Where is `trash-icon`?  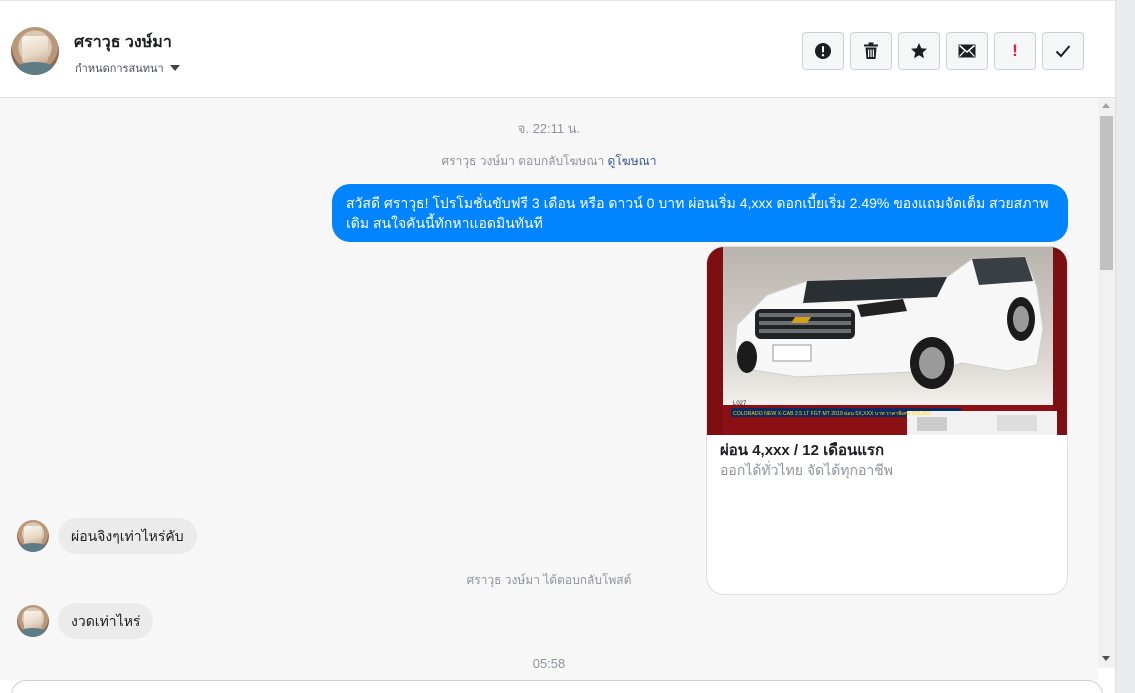
trash-icon is located at coordinates (871, 50).